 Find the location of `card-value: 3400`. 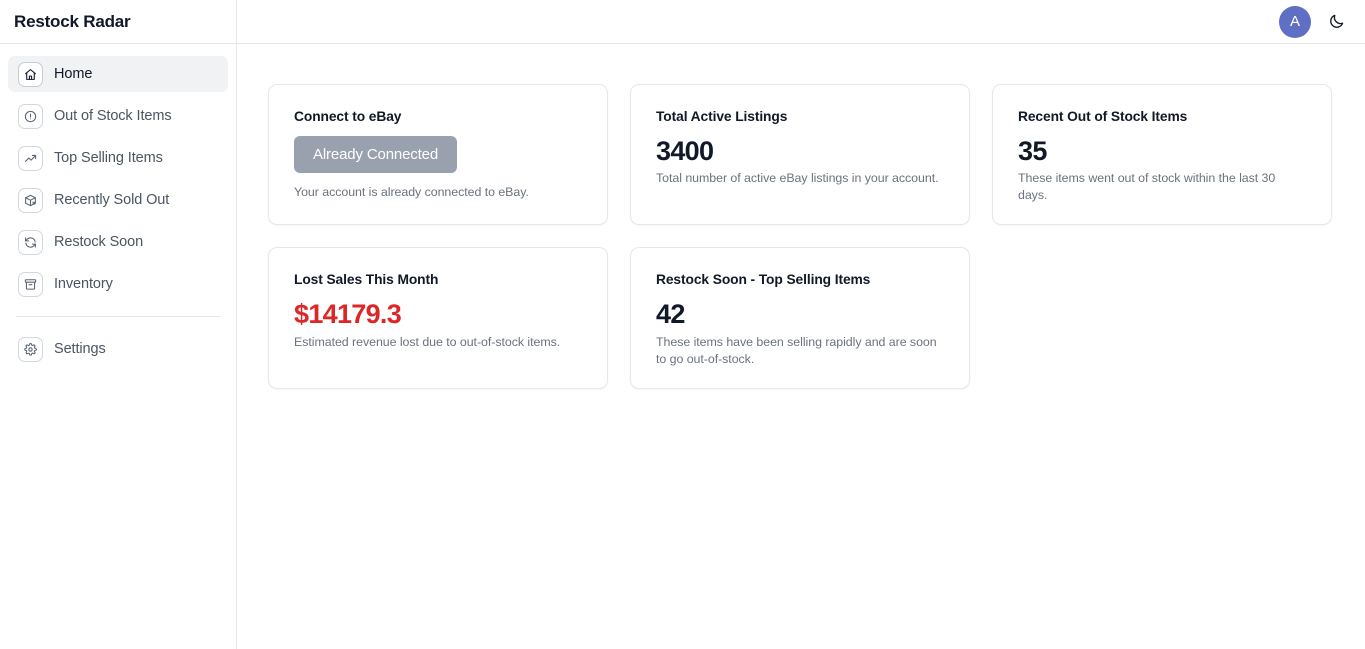

card-value: 3400 is located at coordinates (685, 151).